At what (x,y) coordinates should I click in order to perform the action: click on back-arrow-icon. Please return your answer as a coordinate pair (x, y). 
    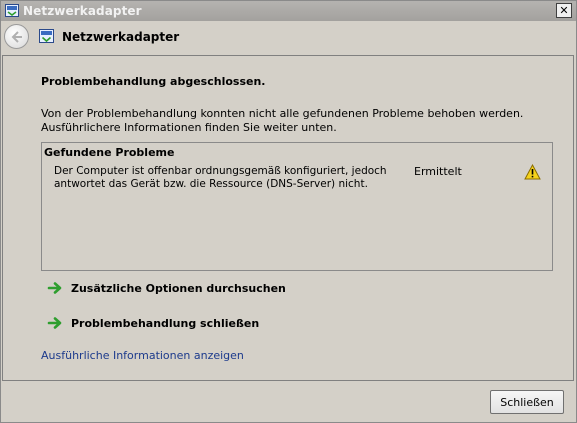
    Looking at the image, I should click on (16, 37).